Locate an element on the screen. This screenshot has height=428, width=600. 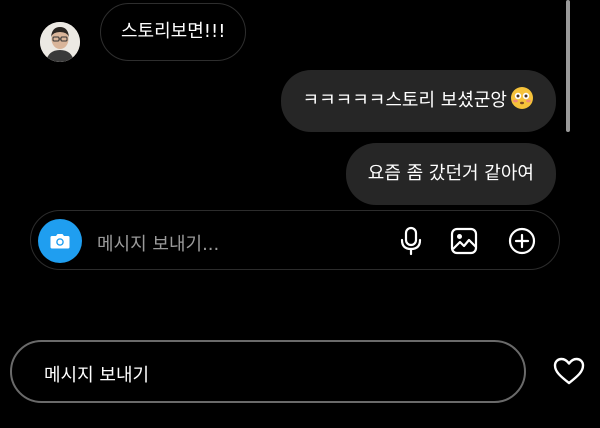
message-text: 스토리보면!!! is located at coordinates (173, 31).